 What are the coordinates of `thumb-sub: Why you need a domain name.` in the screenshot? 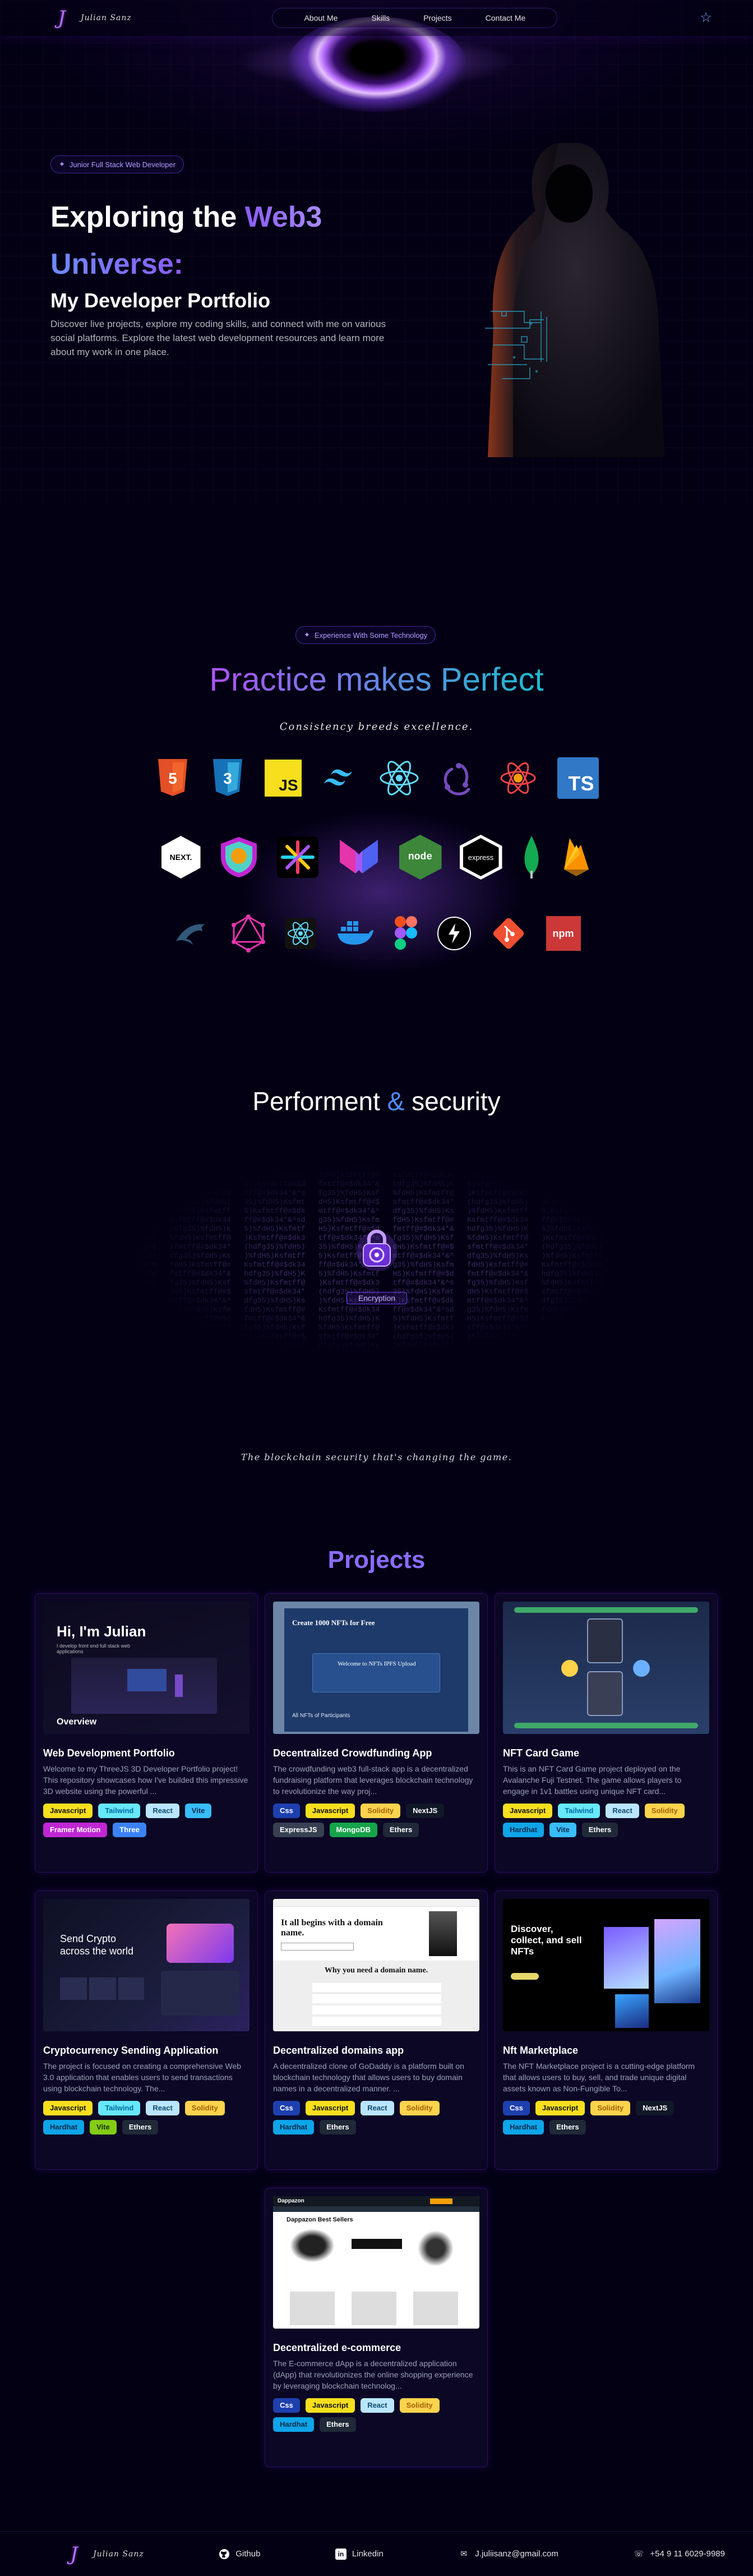 It's located at (376, 1970).